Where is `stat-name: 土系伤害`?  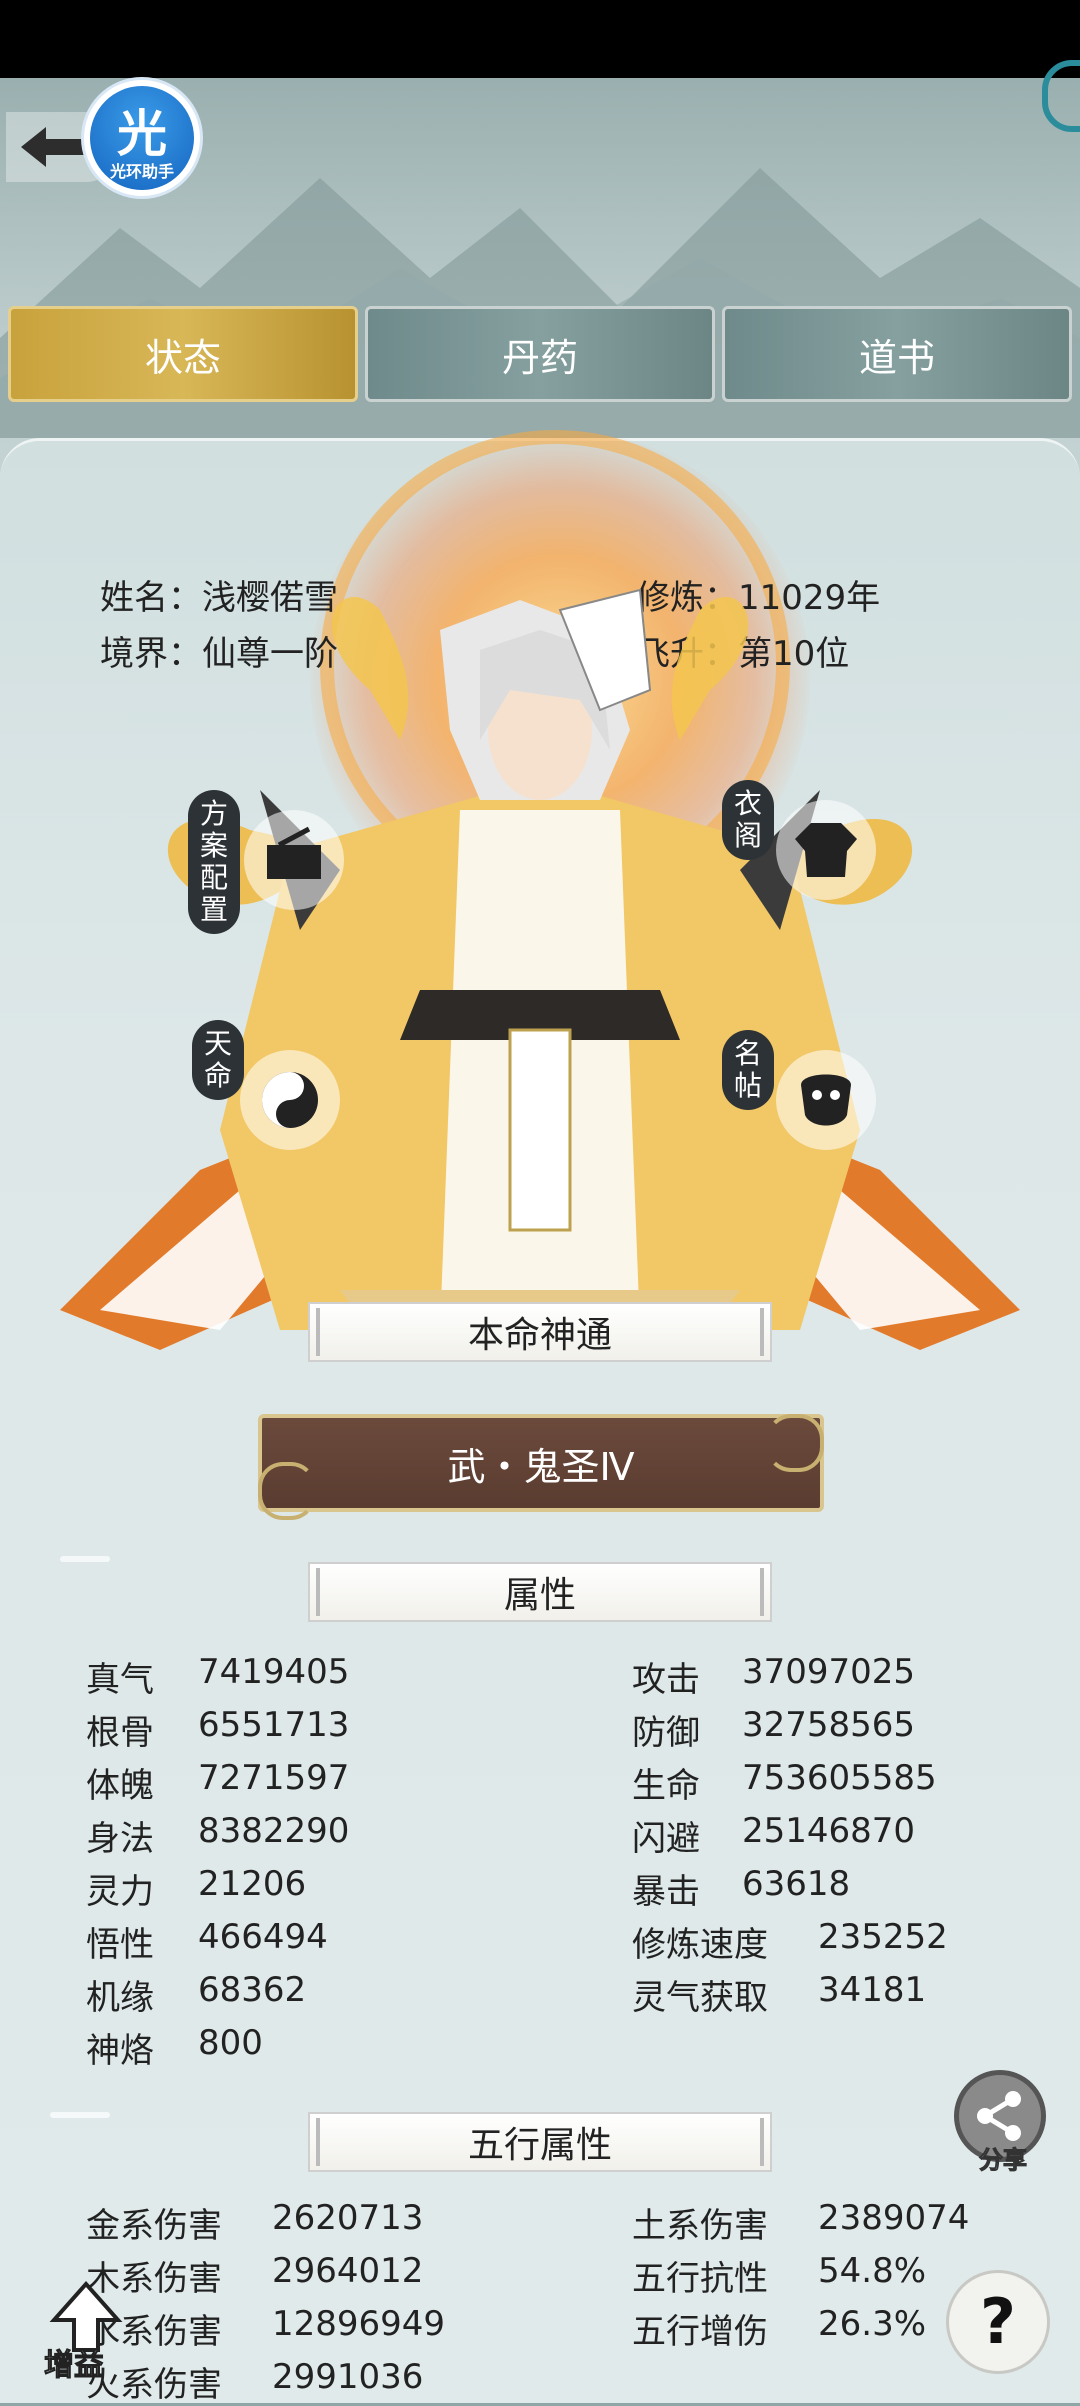
stat-name: 土系伤害 is located at coordinates (700, 2226).